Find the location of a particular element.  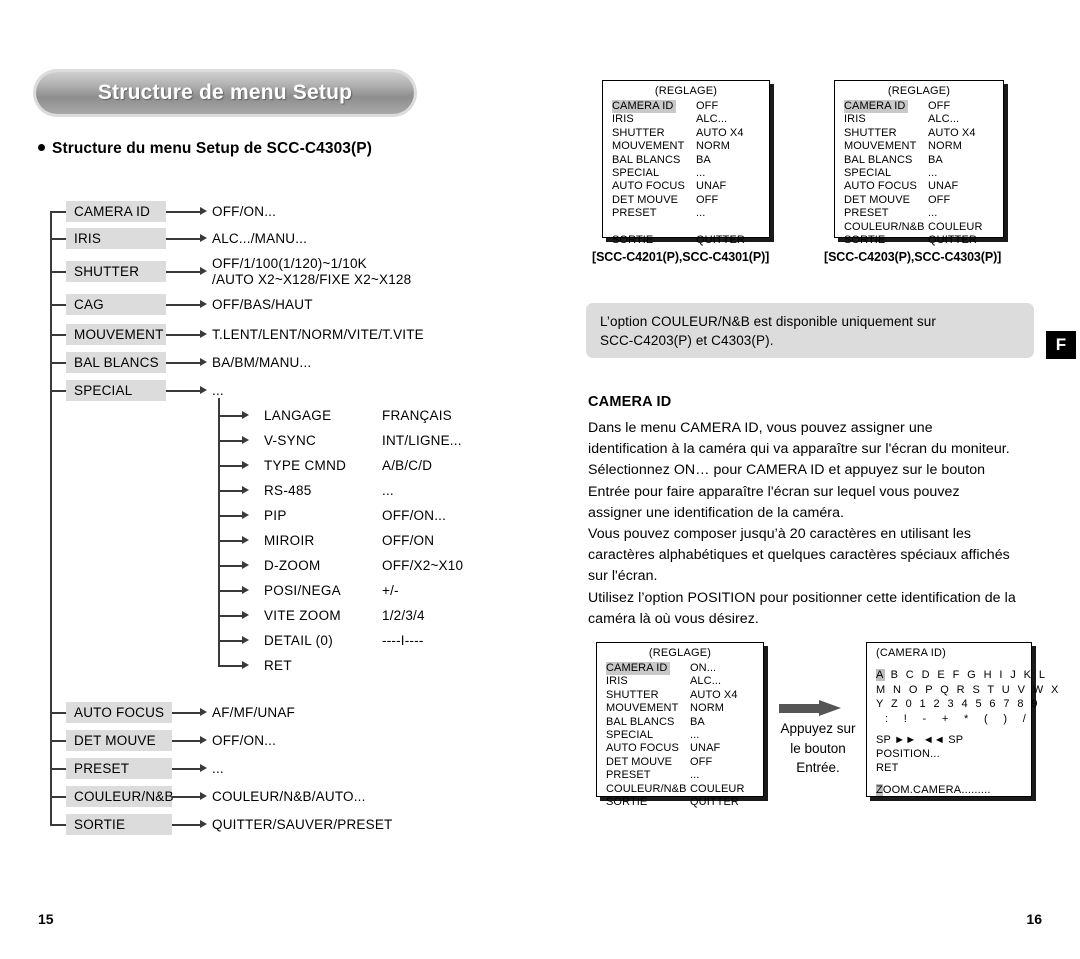

right-arrow-icon is located at coordinates (810, 708).